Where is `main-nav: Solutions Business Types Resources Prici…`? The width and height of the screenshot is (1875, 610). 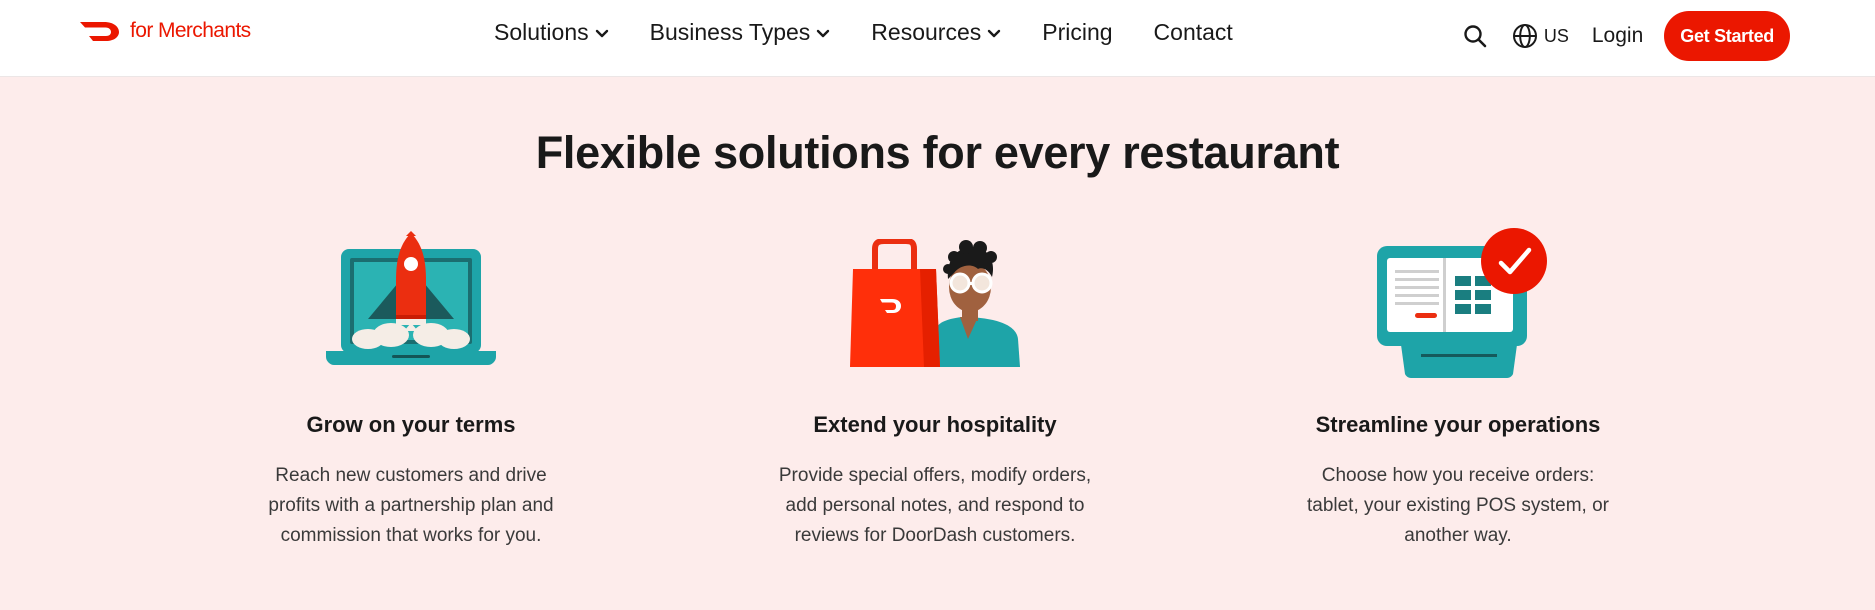 main-nav: Solutions Business Types Resources Prici… is located at coordinates (884, 32).